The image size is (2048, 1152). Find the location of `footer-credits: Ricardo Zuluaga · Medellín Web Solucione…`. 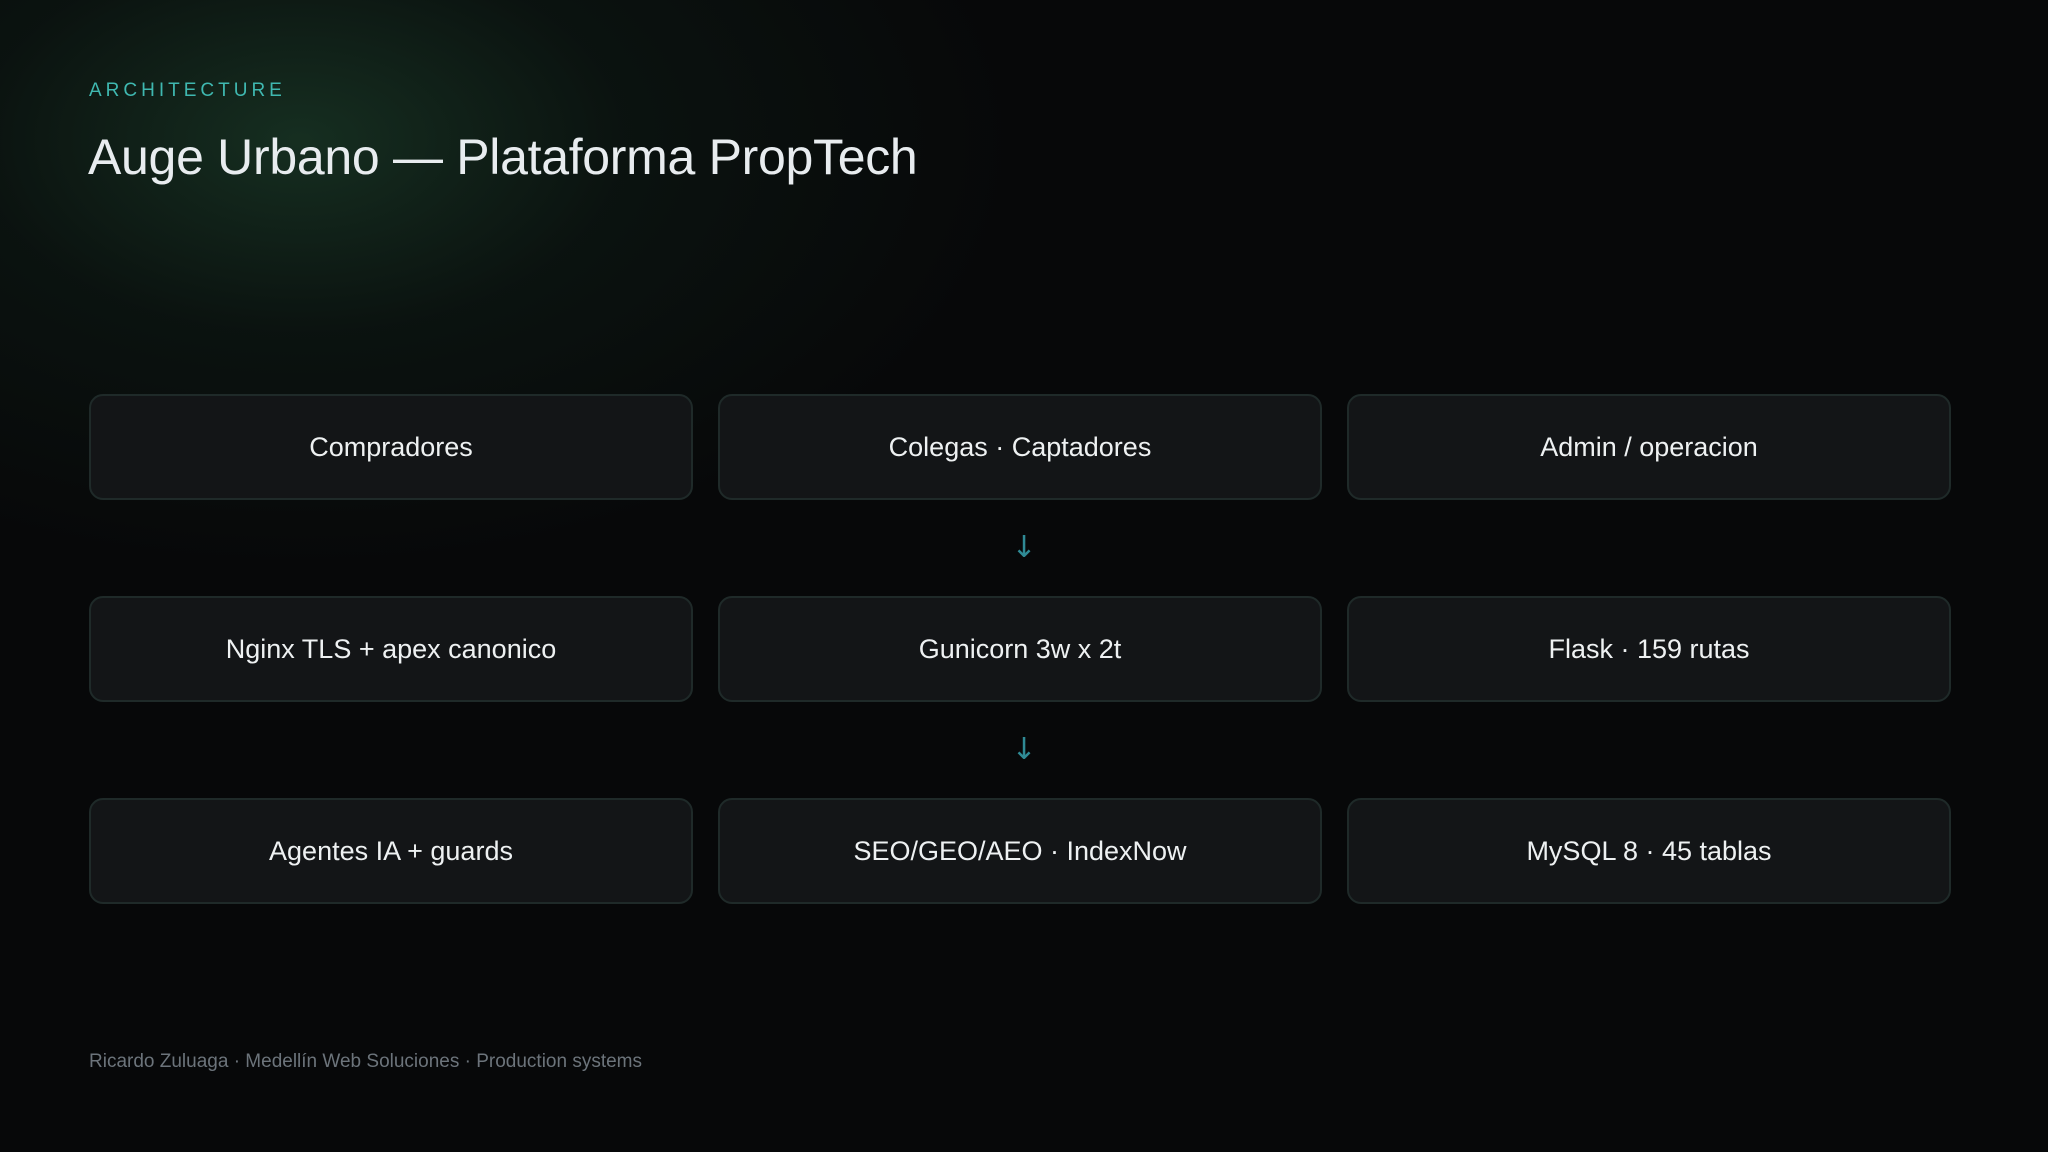

footer-credits: Ricardo Zuluaga · Medellín Web Solucione… is located at coordinates (366, 1061).